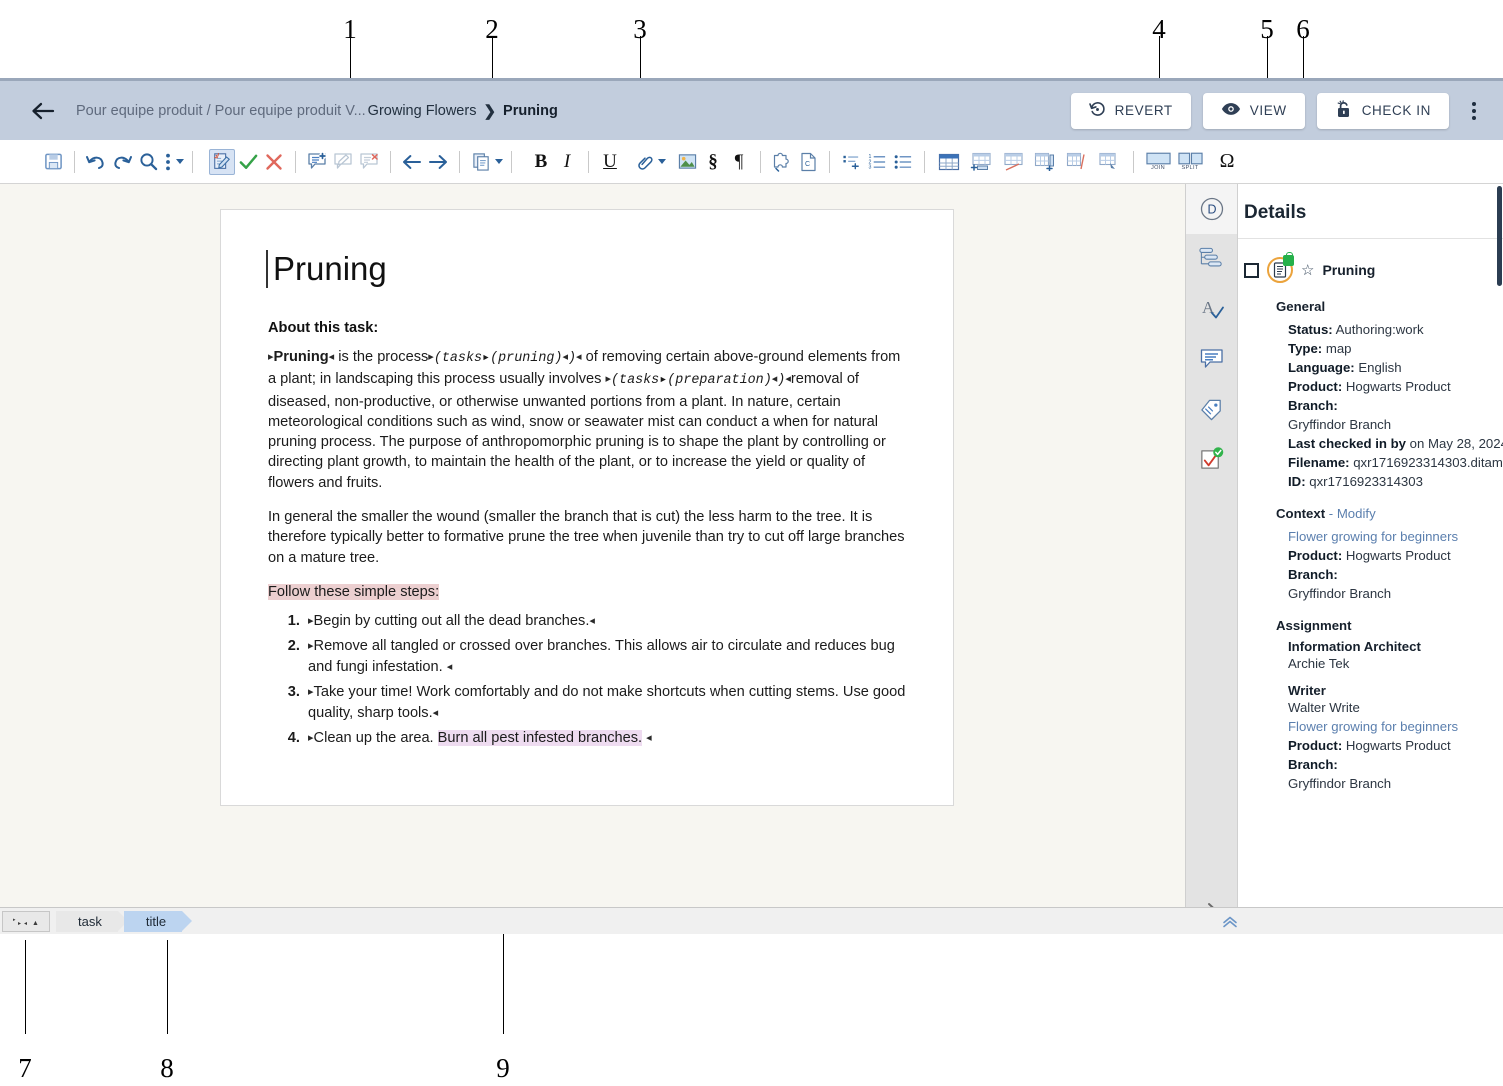 The width and height of the screenshot is (1503, 1086). Describe the element at coordinates (1212, 309) in the screenshot. I see `rail-item-spellcheck: A` at that location.